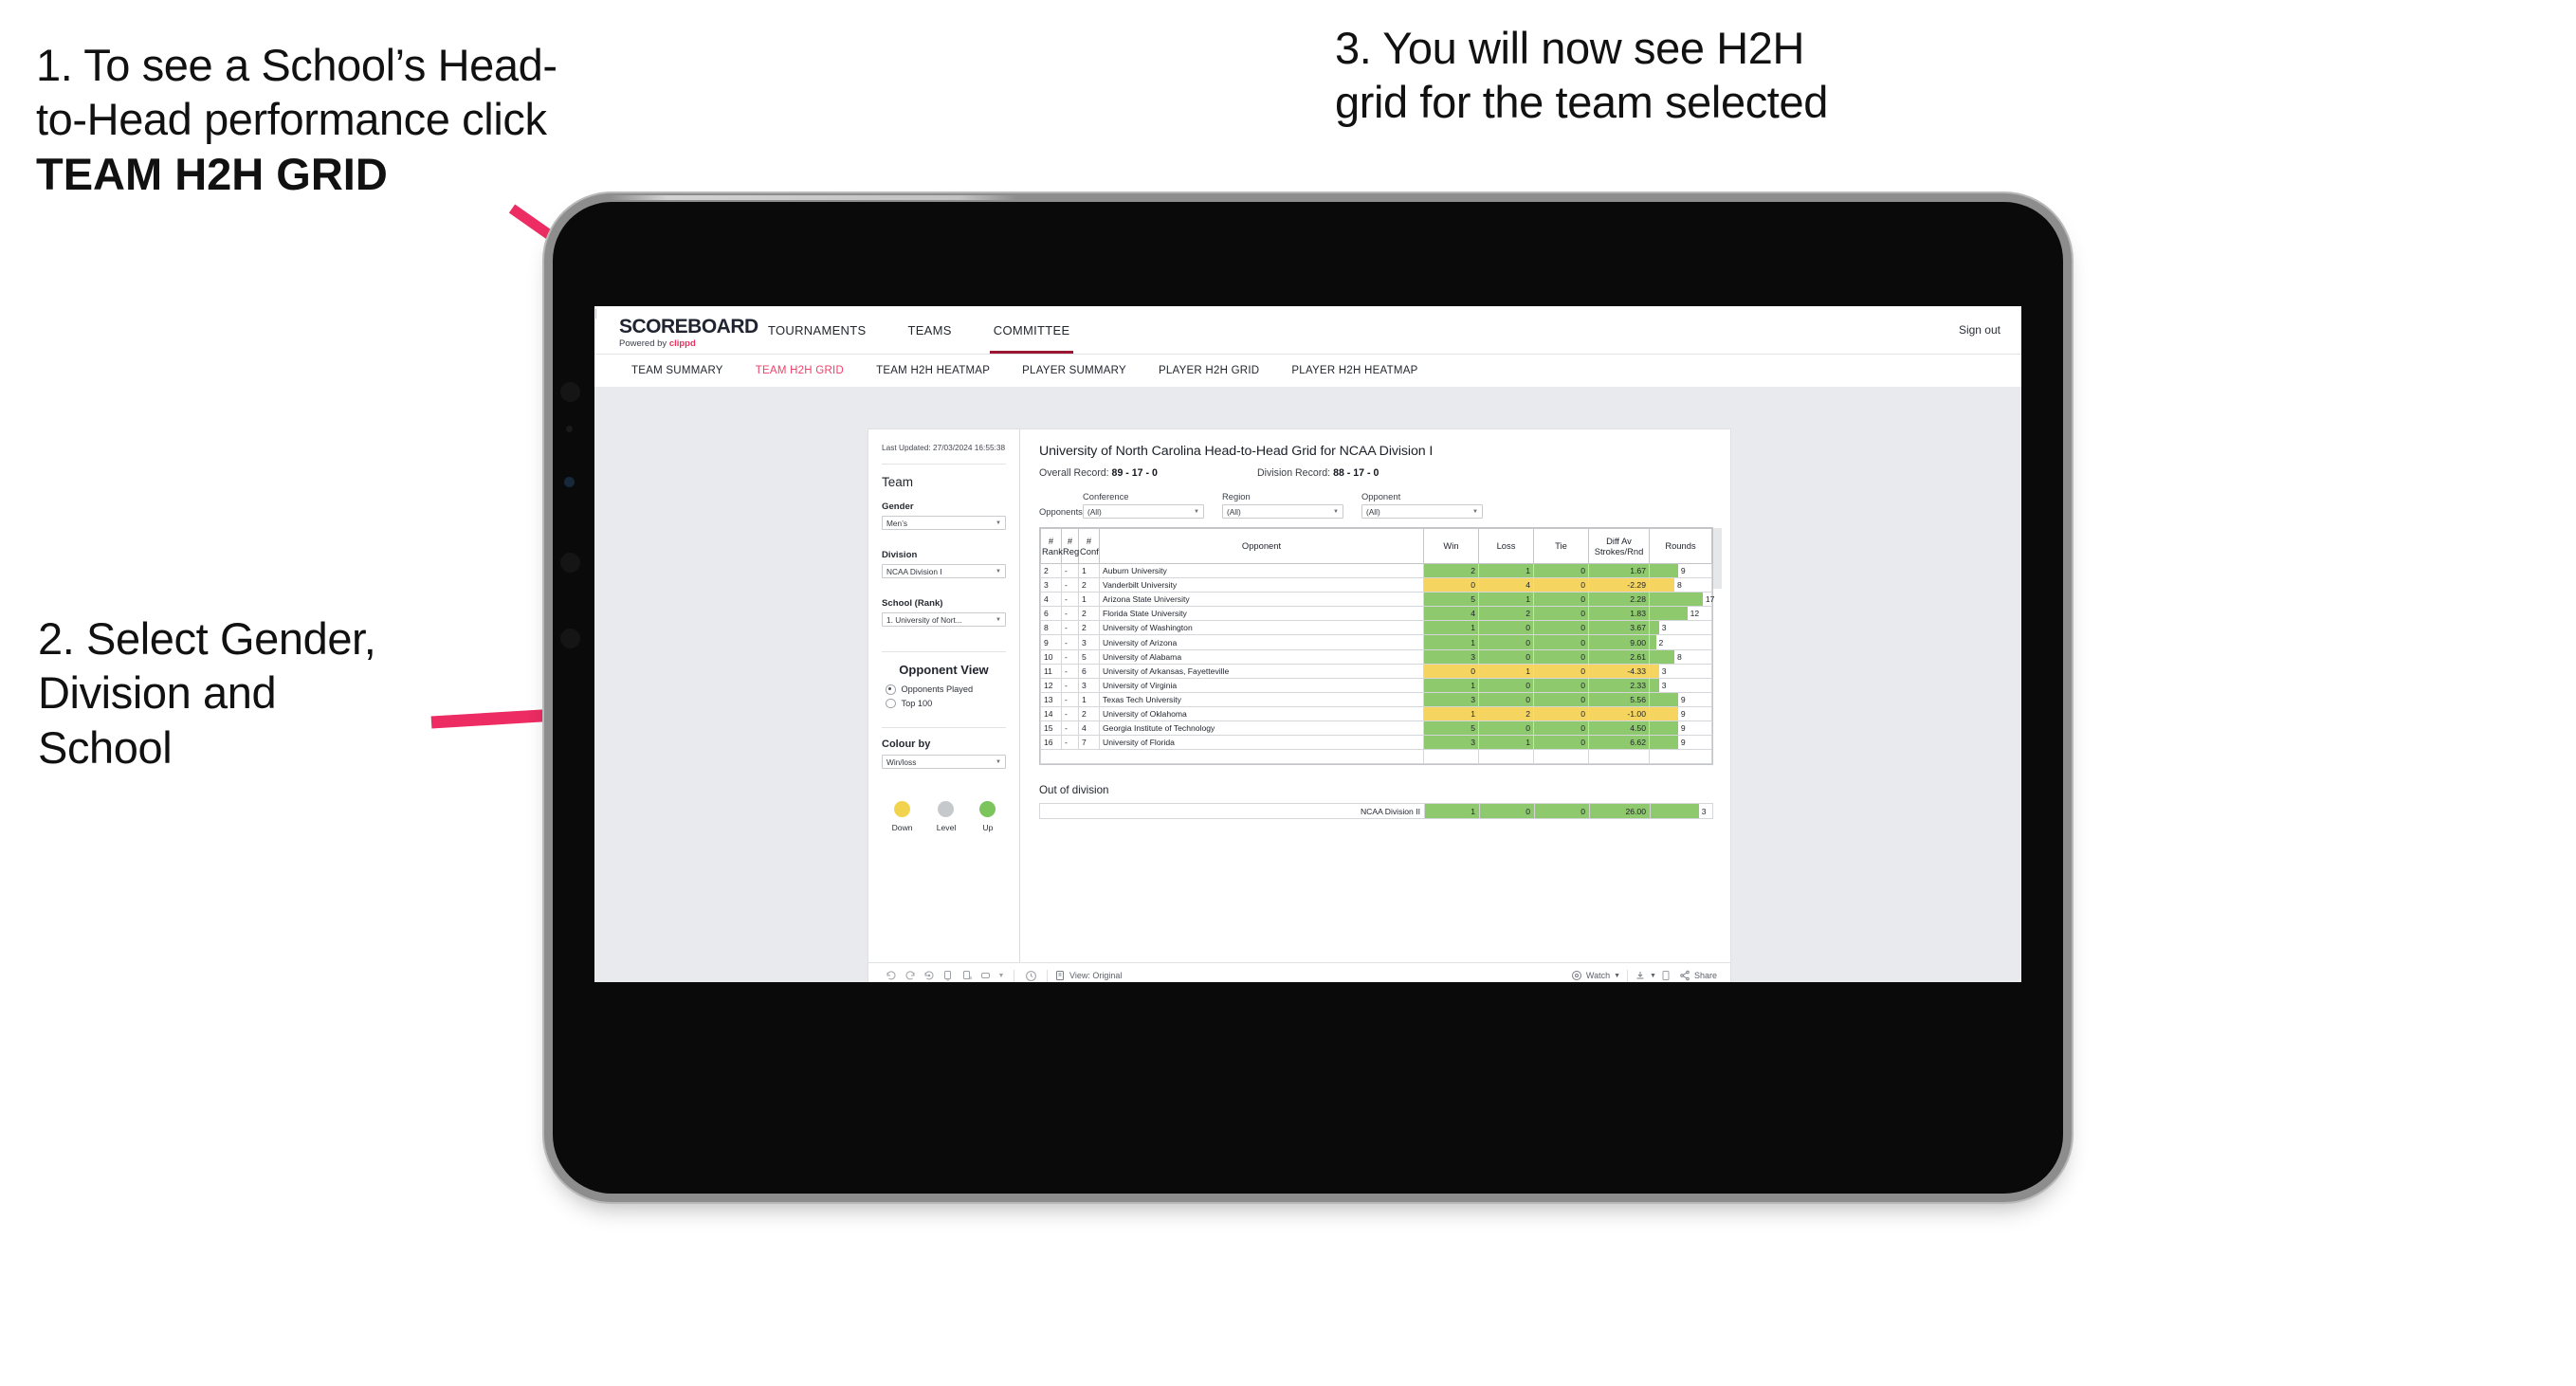 This screenshot has width=2576, height=1386. Describe the element at coordinates (1619, 671) in the screenshot. I see `cell-diff: -4.33` at that location.